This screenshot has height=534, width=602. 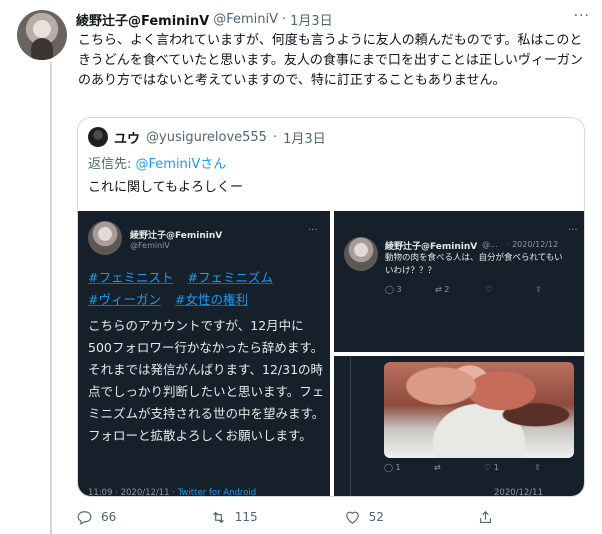 I want to click on panel-reply: ◯ 3, so click(x=393, y=289).